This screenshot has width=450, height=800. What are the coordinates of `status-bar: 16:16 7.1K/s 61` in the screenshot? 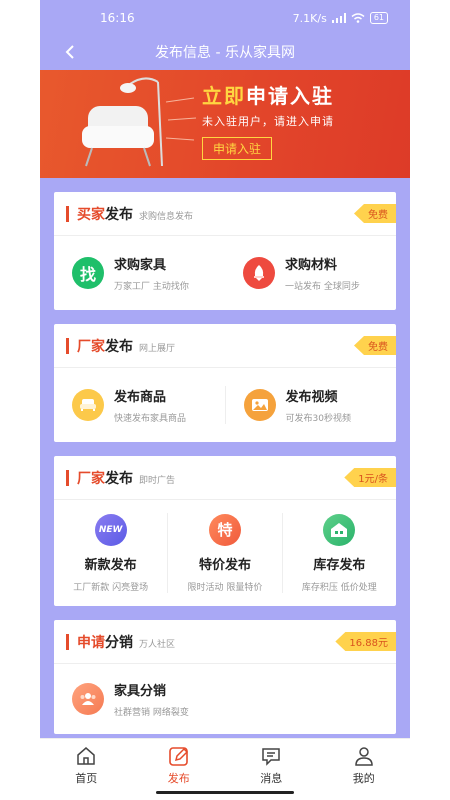 It's located at (225, 18).